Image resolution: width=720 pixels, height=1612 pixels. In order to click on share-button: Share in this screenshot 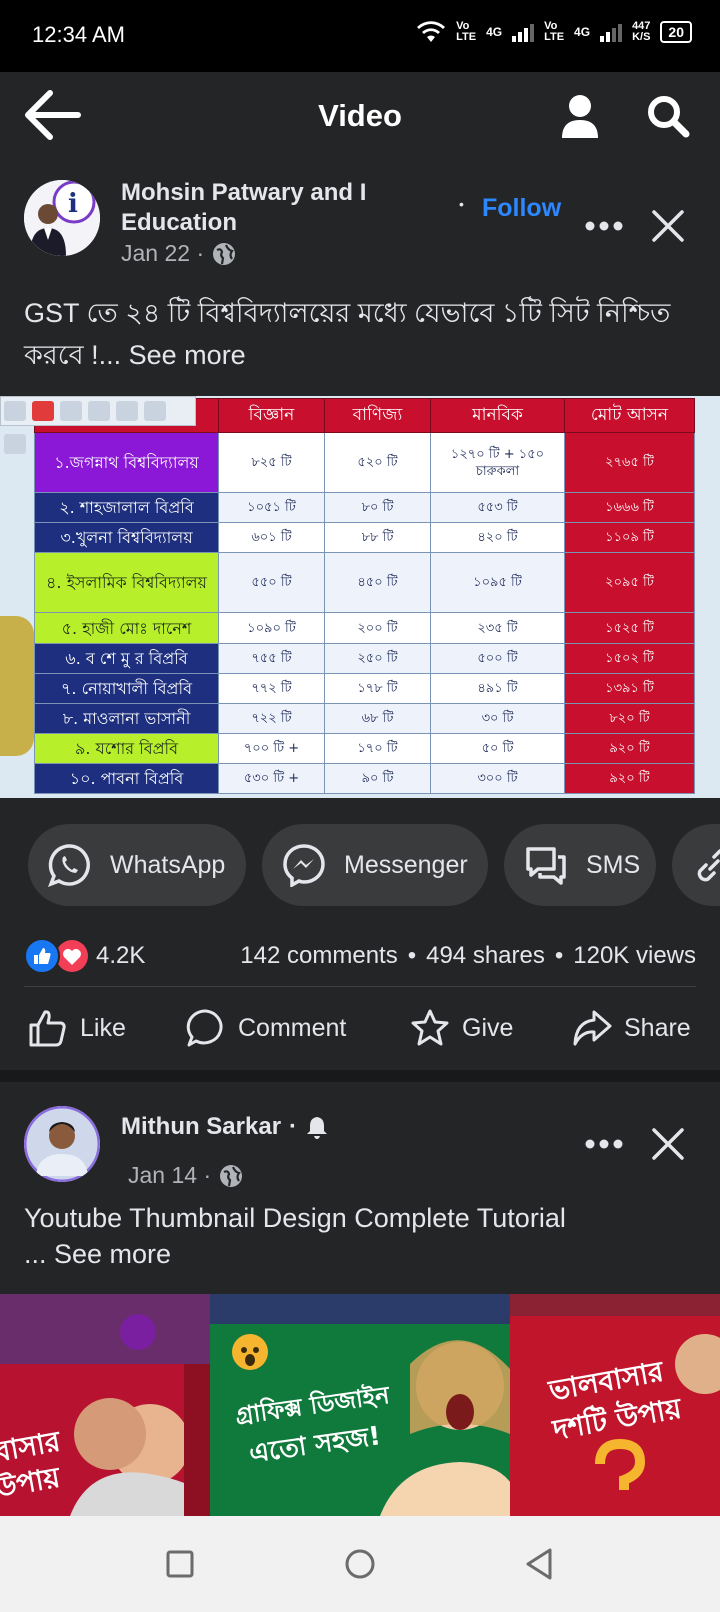, I will do `click(631, 1028)`.